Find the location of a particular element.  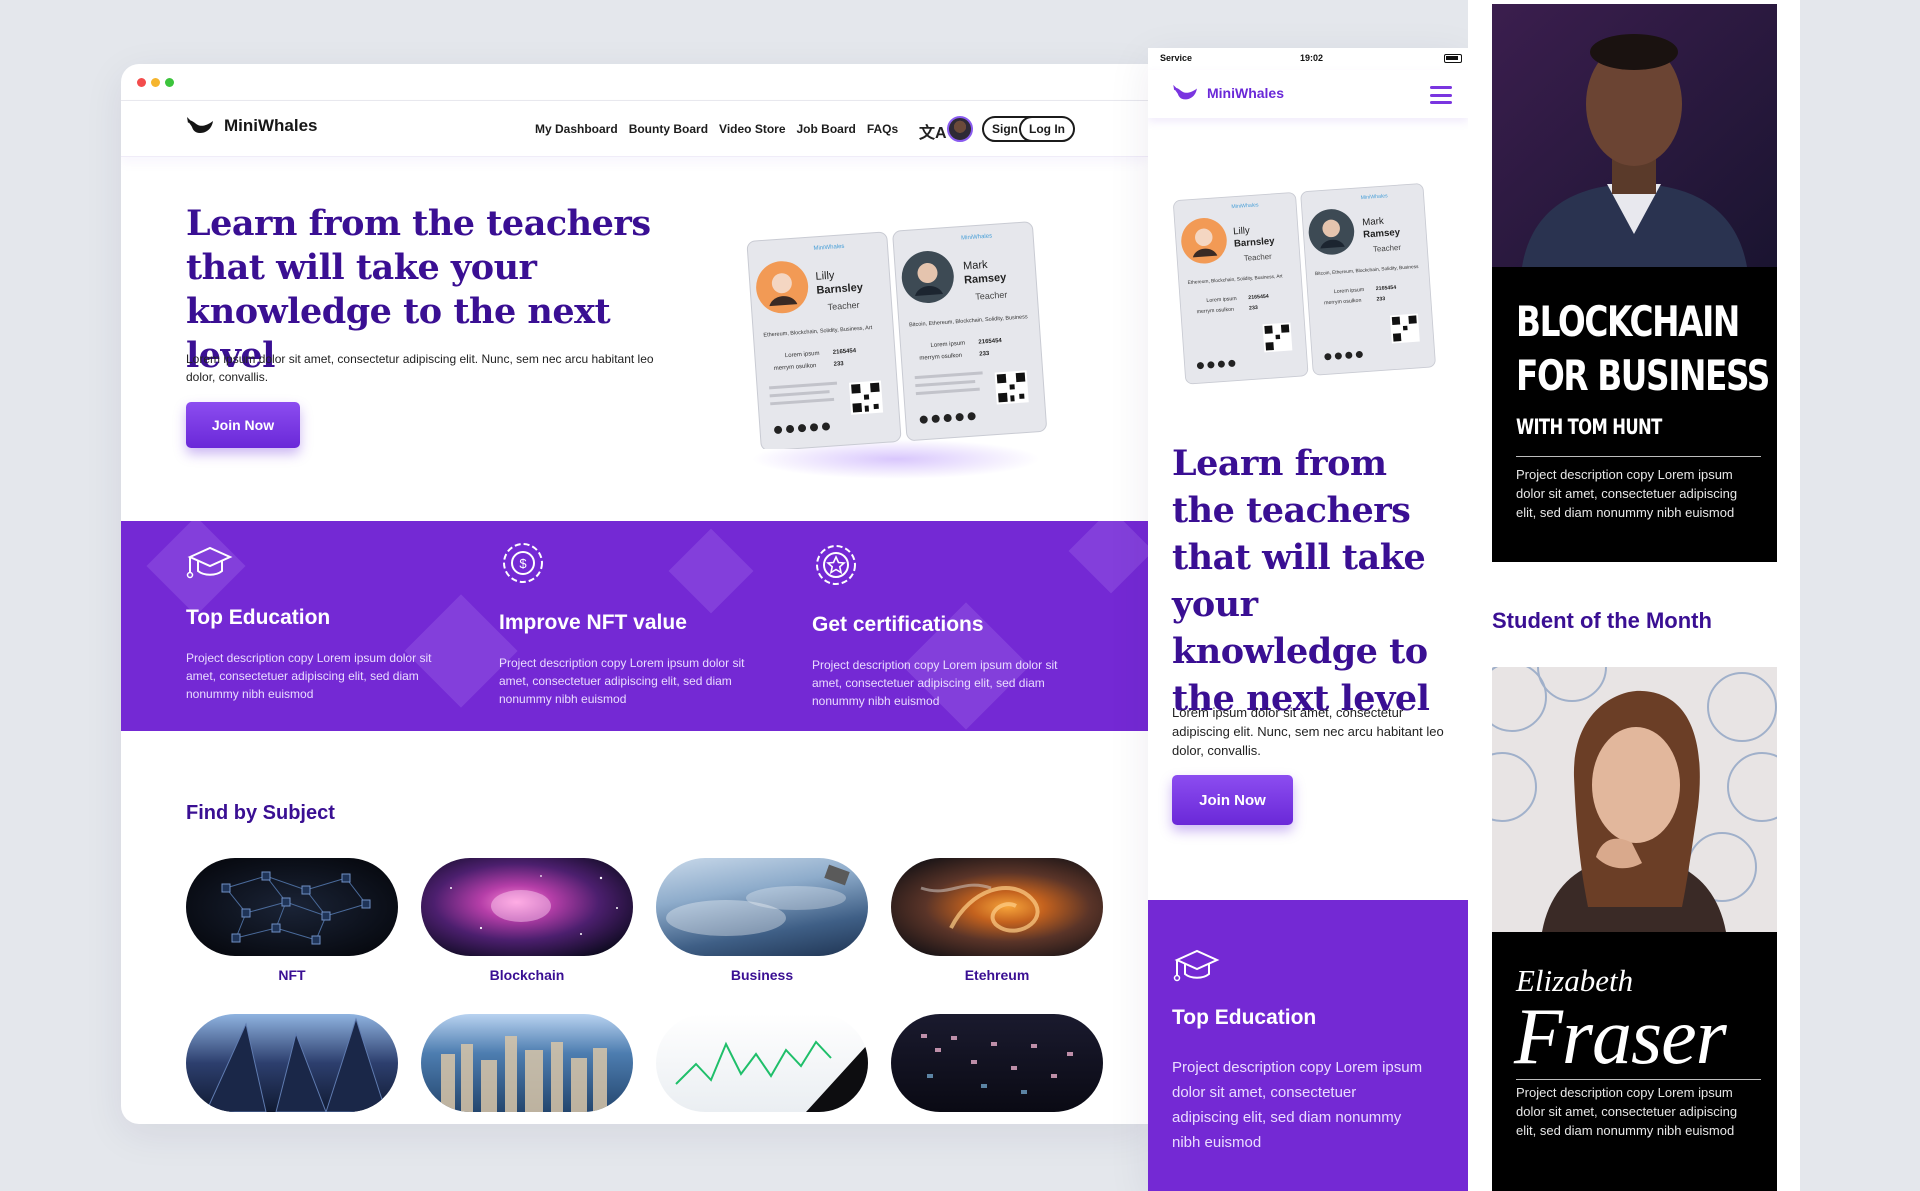

subject-card-ethereum is located at coordinates (997, 907).